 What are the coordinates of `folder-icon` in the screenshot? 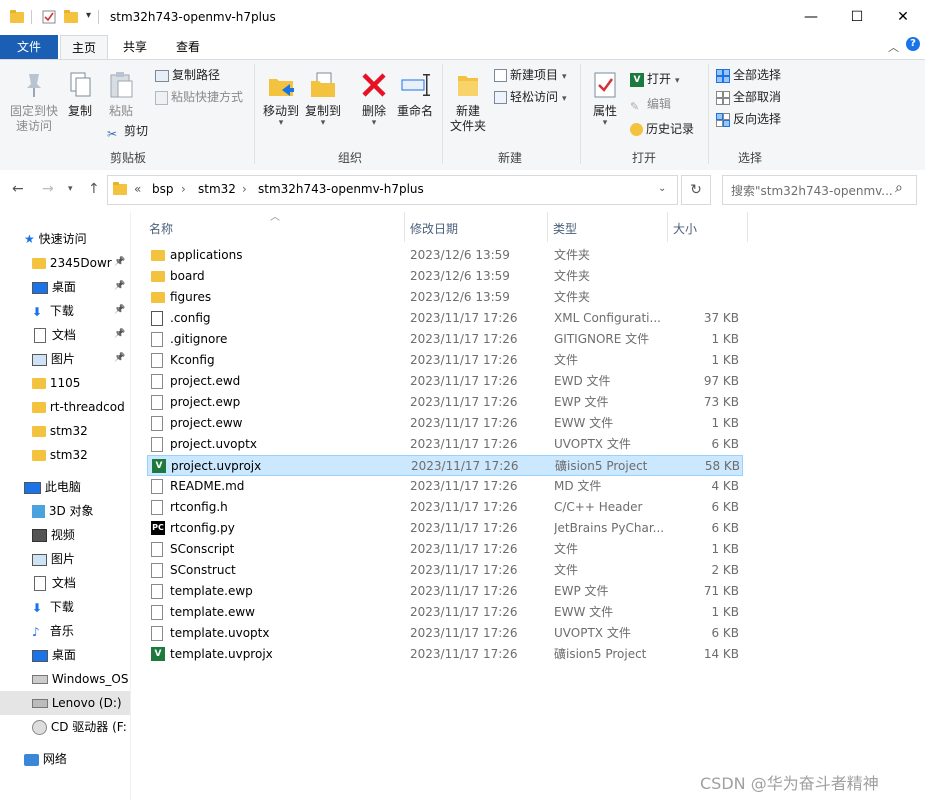 It's located at (39, 431).